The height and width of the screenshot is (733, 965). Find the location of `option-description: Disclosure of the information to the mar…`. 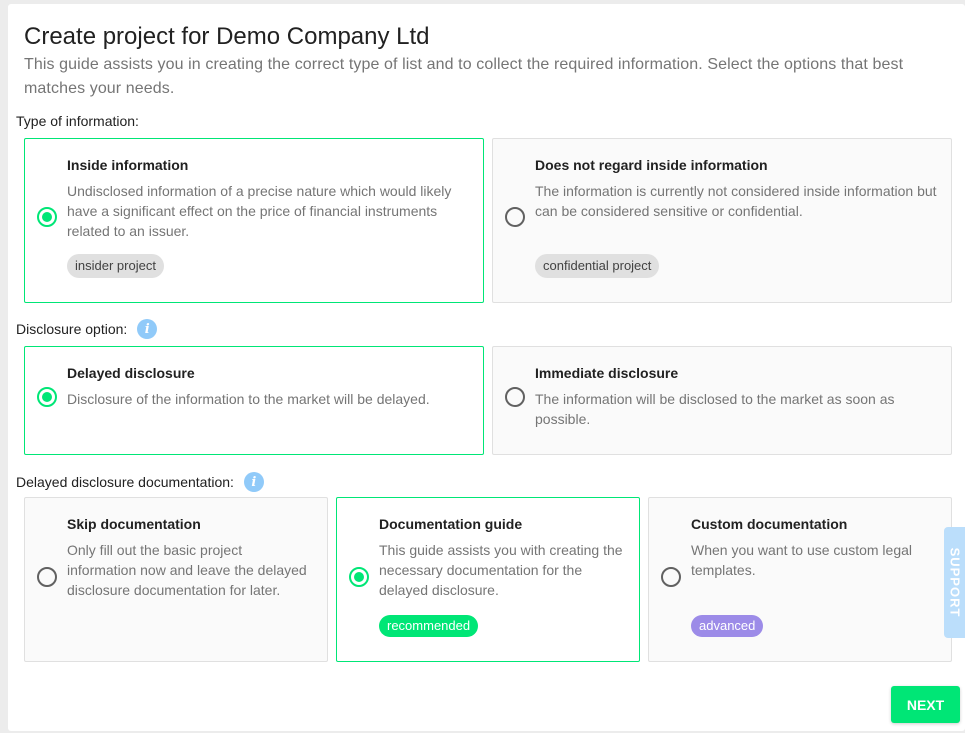

option-description: Disclosure of the information to the mar… is located at coordinates (248, 399).